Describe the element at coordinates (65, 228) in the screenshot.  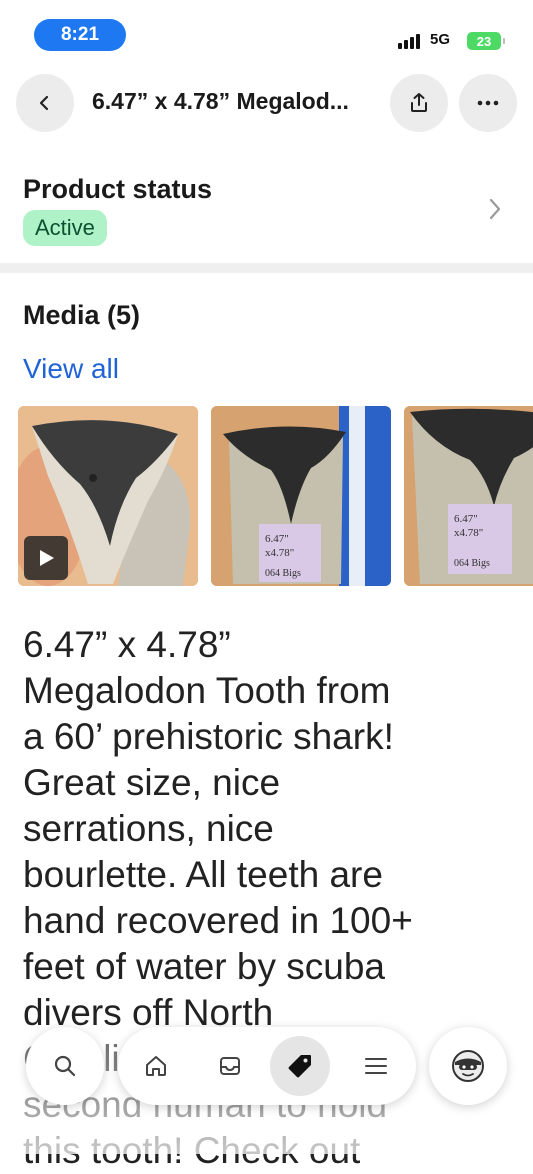
I see `status-badge: Active` at that location.